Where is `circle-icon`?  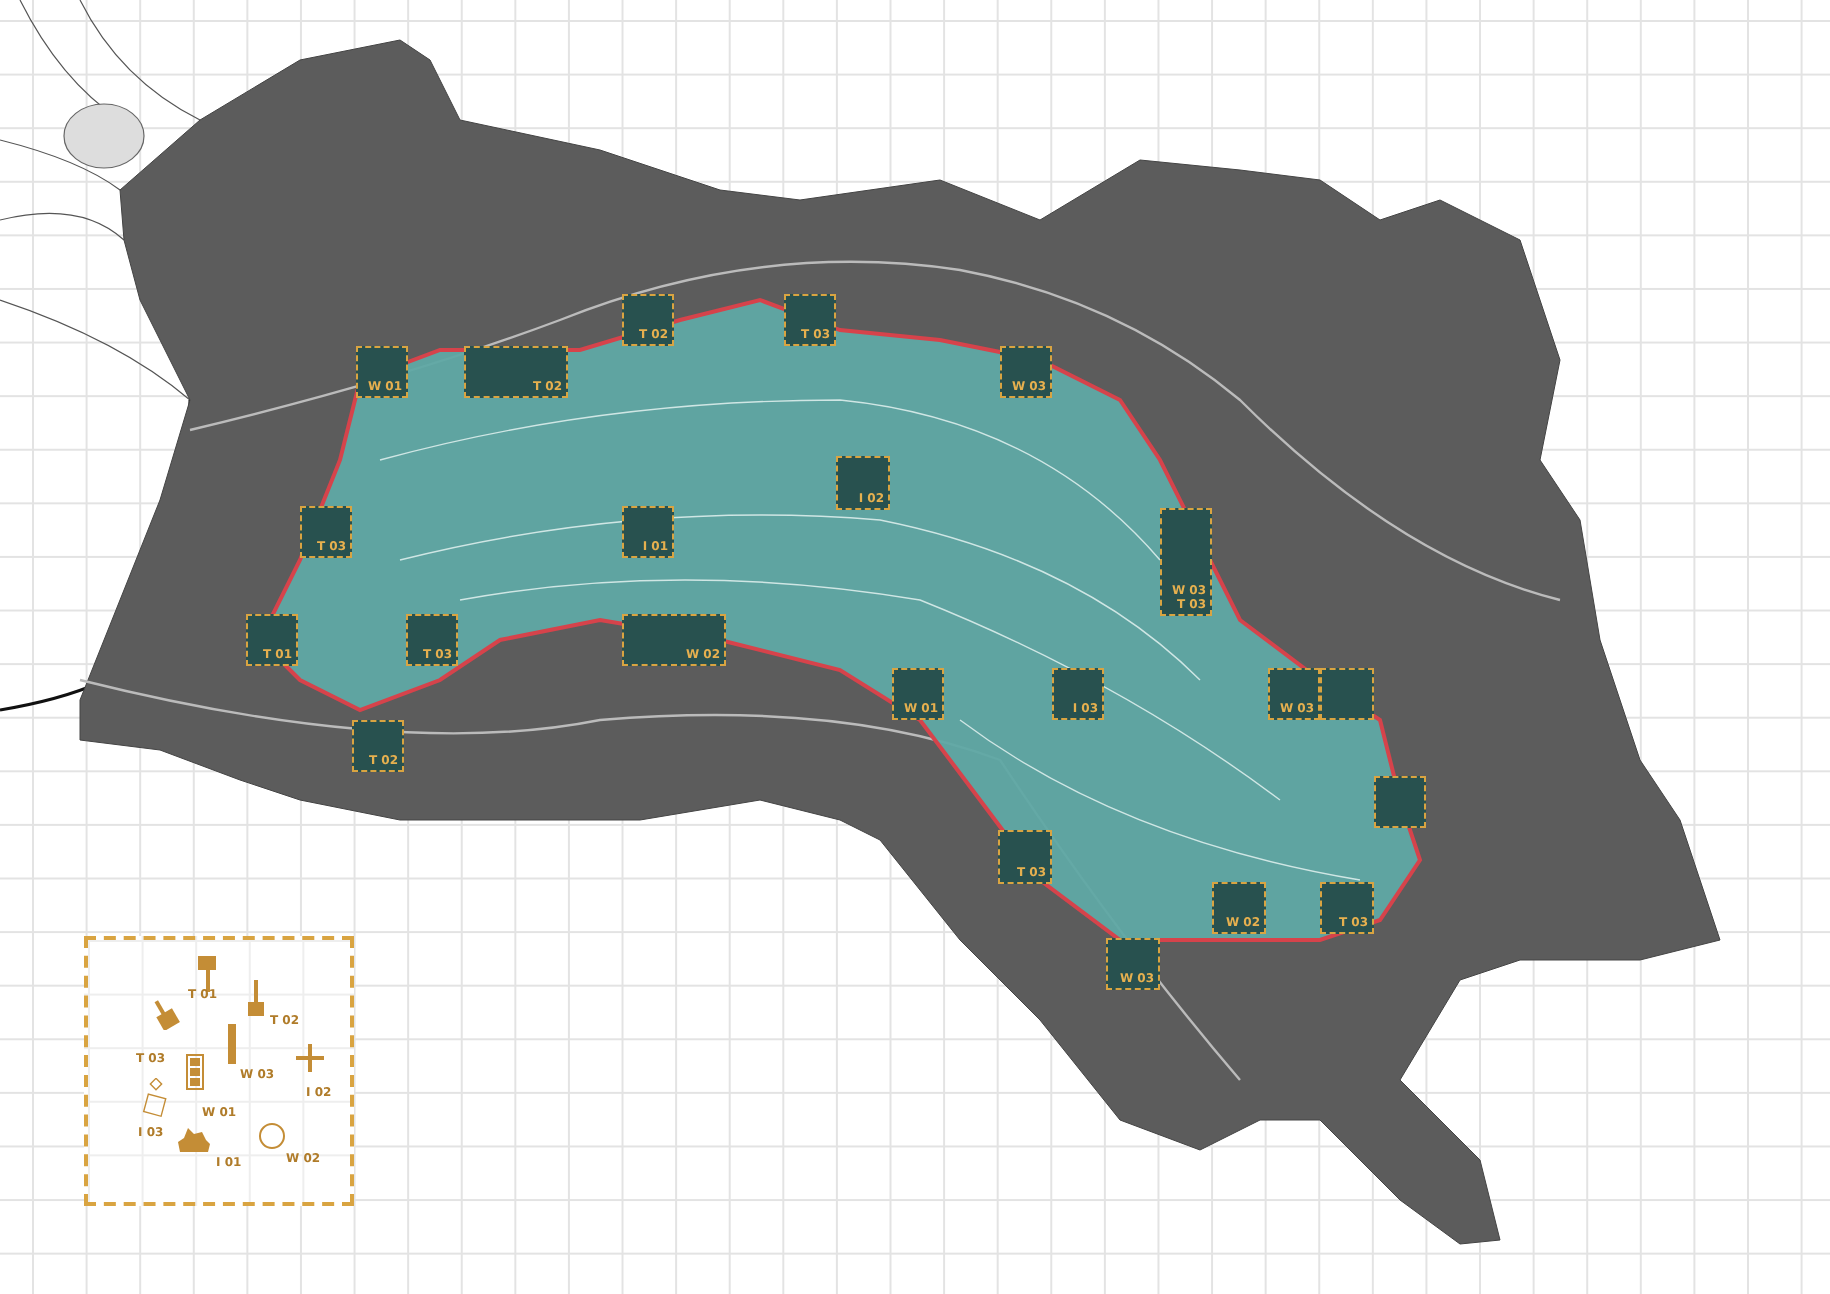 circle-icon is located at coordinates (272, 1136).